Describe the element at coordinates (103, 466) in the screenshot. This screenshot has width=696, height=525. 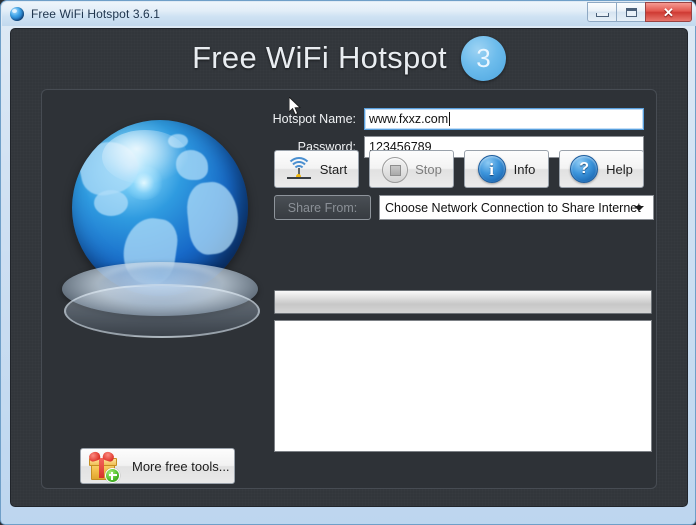
I see `gift-icon` at that location.